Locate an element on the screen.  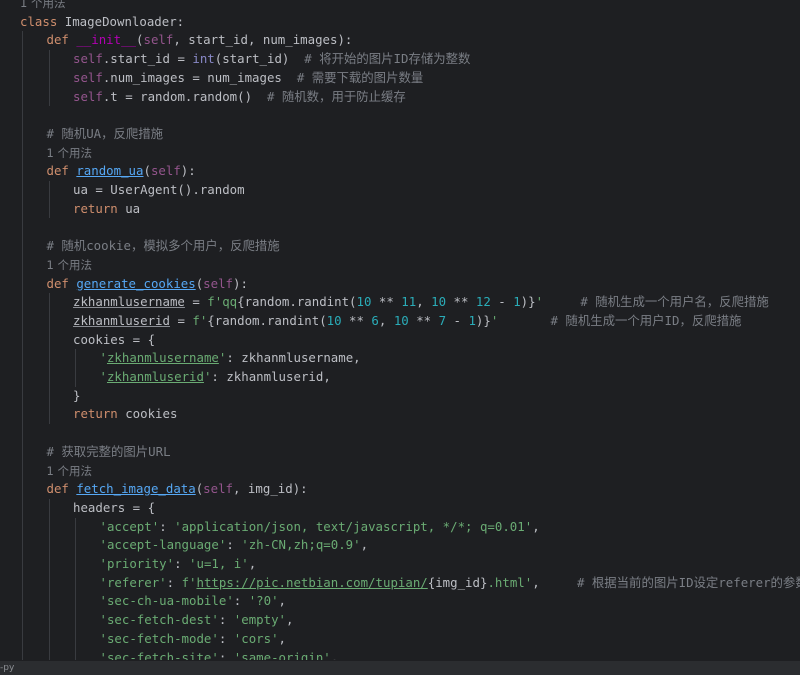
code-line: ua = UserAgent().random is located at coordinates (159, 190).